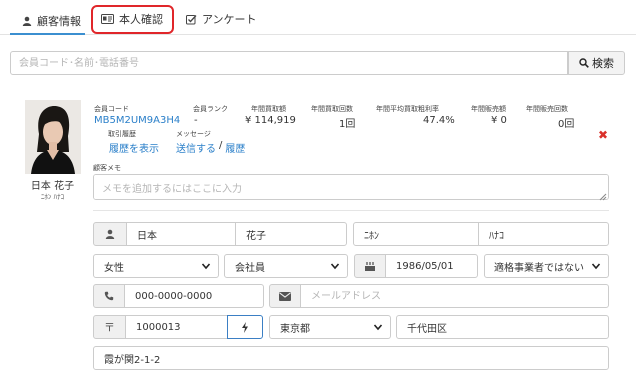  What do you see at coordinates (499, 120) in the screenshot?
I see `annual-sales-value: ¥ 0` at bounding box center [499, 120].